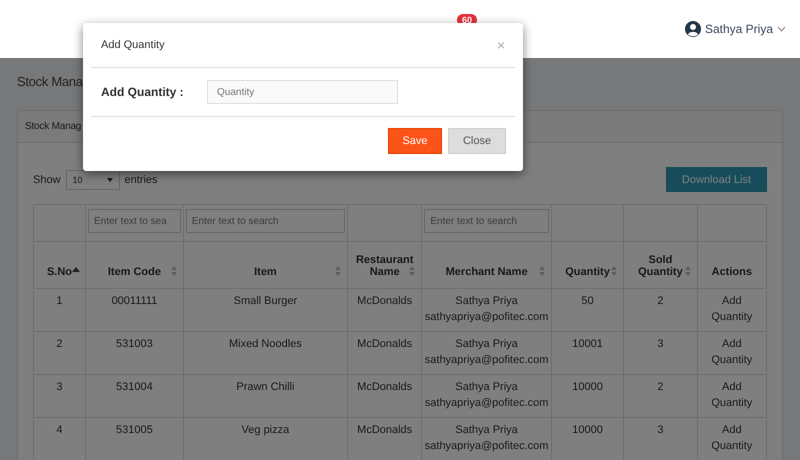 The height and width of the screenshot is (460, 800). What do you see at coordinates (134, 387) in the screenshot?
I see `table-cell: 531004` at bounding box center [134, 387].